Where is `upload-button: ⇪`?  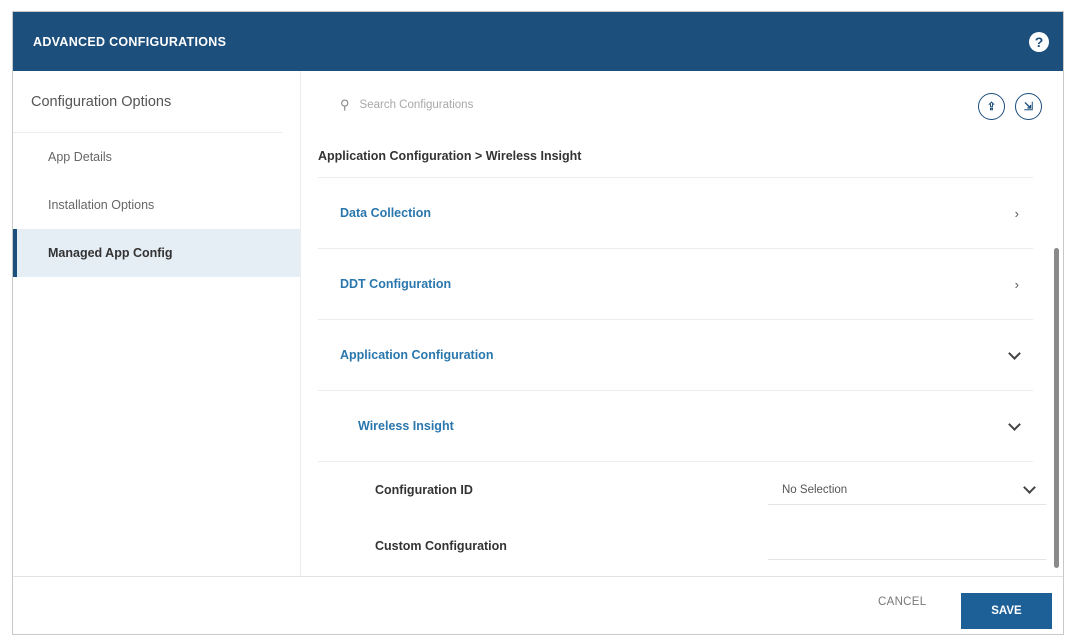
upload-button: ⇪ is located at coordinates (991, 106).